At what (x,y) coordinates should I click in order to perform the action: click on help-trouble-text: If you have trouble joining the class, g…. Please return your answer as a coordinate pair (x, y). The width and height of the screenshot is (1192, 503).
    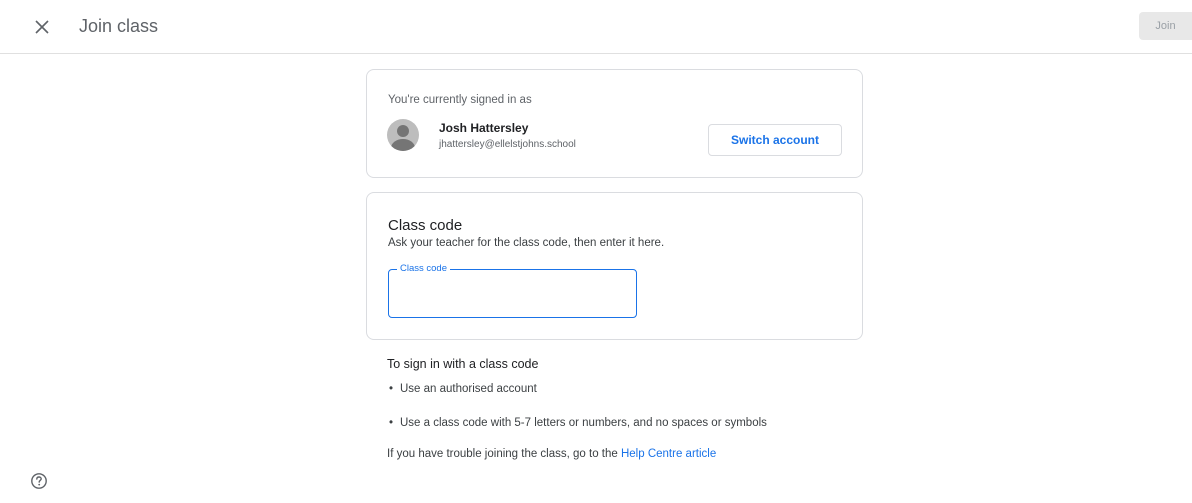
    Looking at the image, I should click on (551, 454).